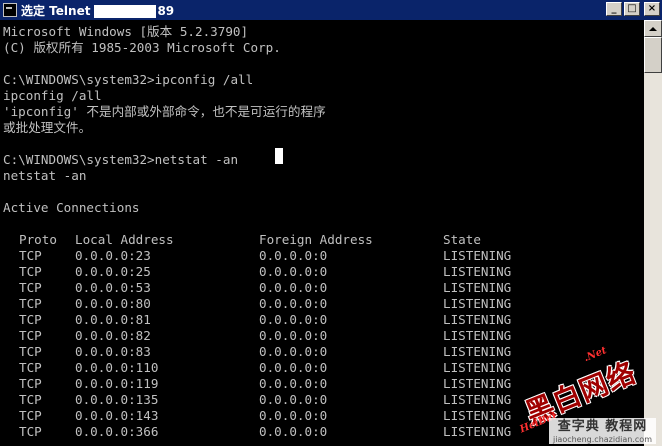 The width and height of the screenshot is (662, 446). What do you see at coordinates (113, 271) in the screenshot?
I see `cell-local-address: 0.0.0.0:25` at bounding box center [113, 271].